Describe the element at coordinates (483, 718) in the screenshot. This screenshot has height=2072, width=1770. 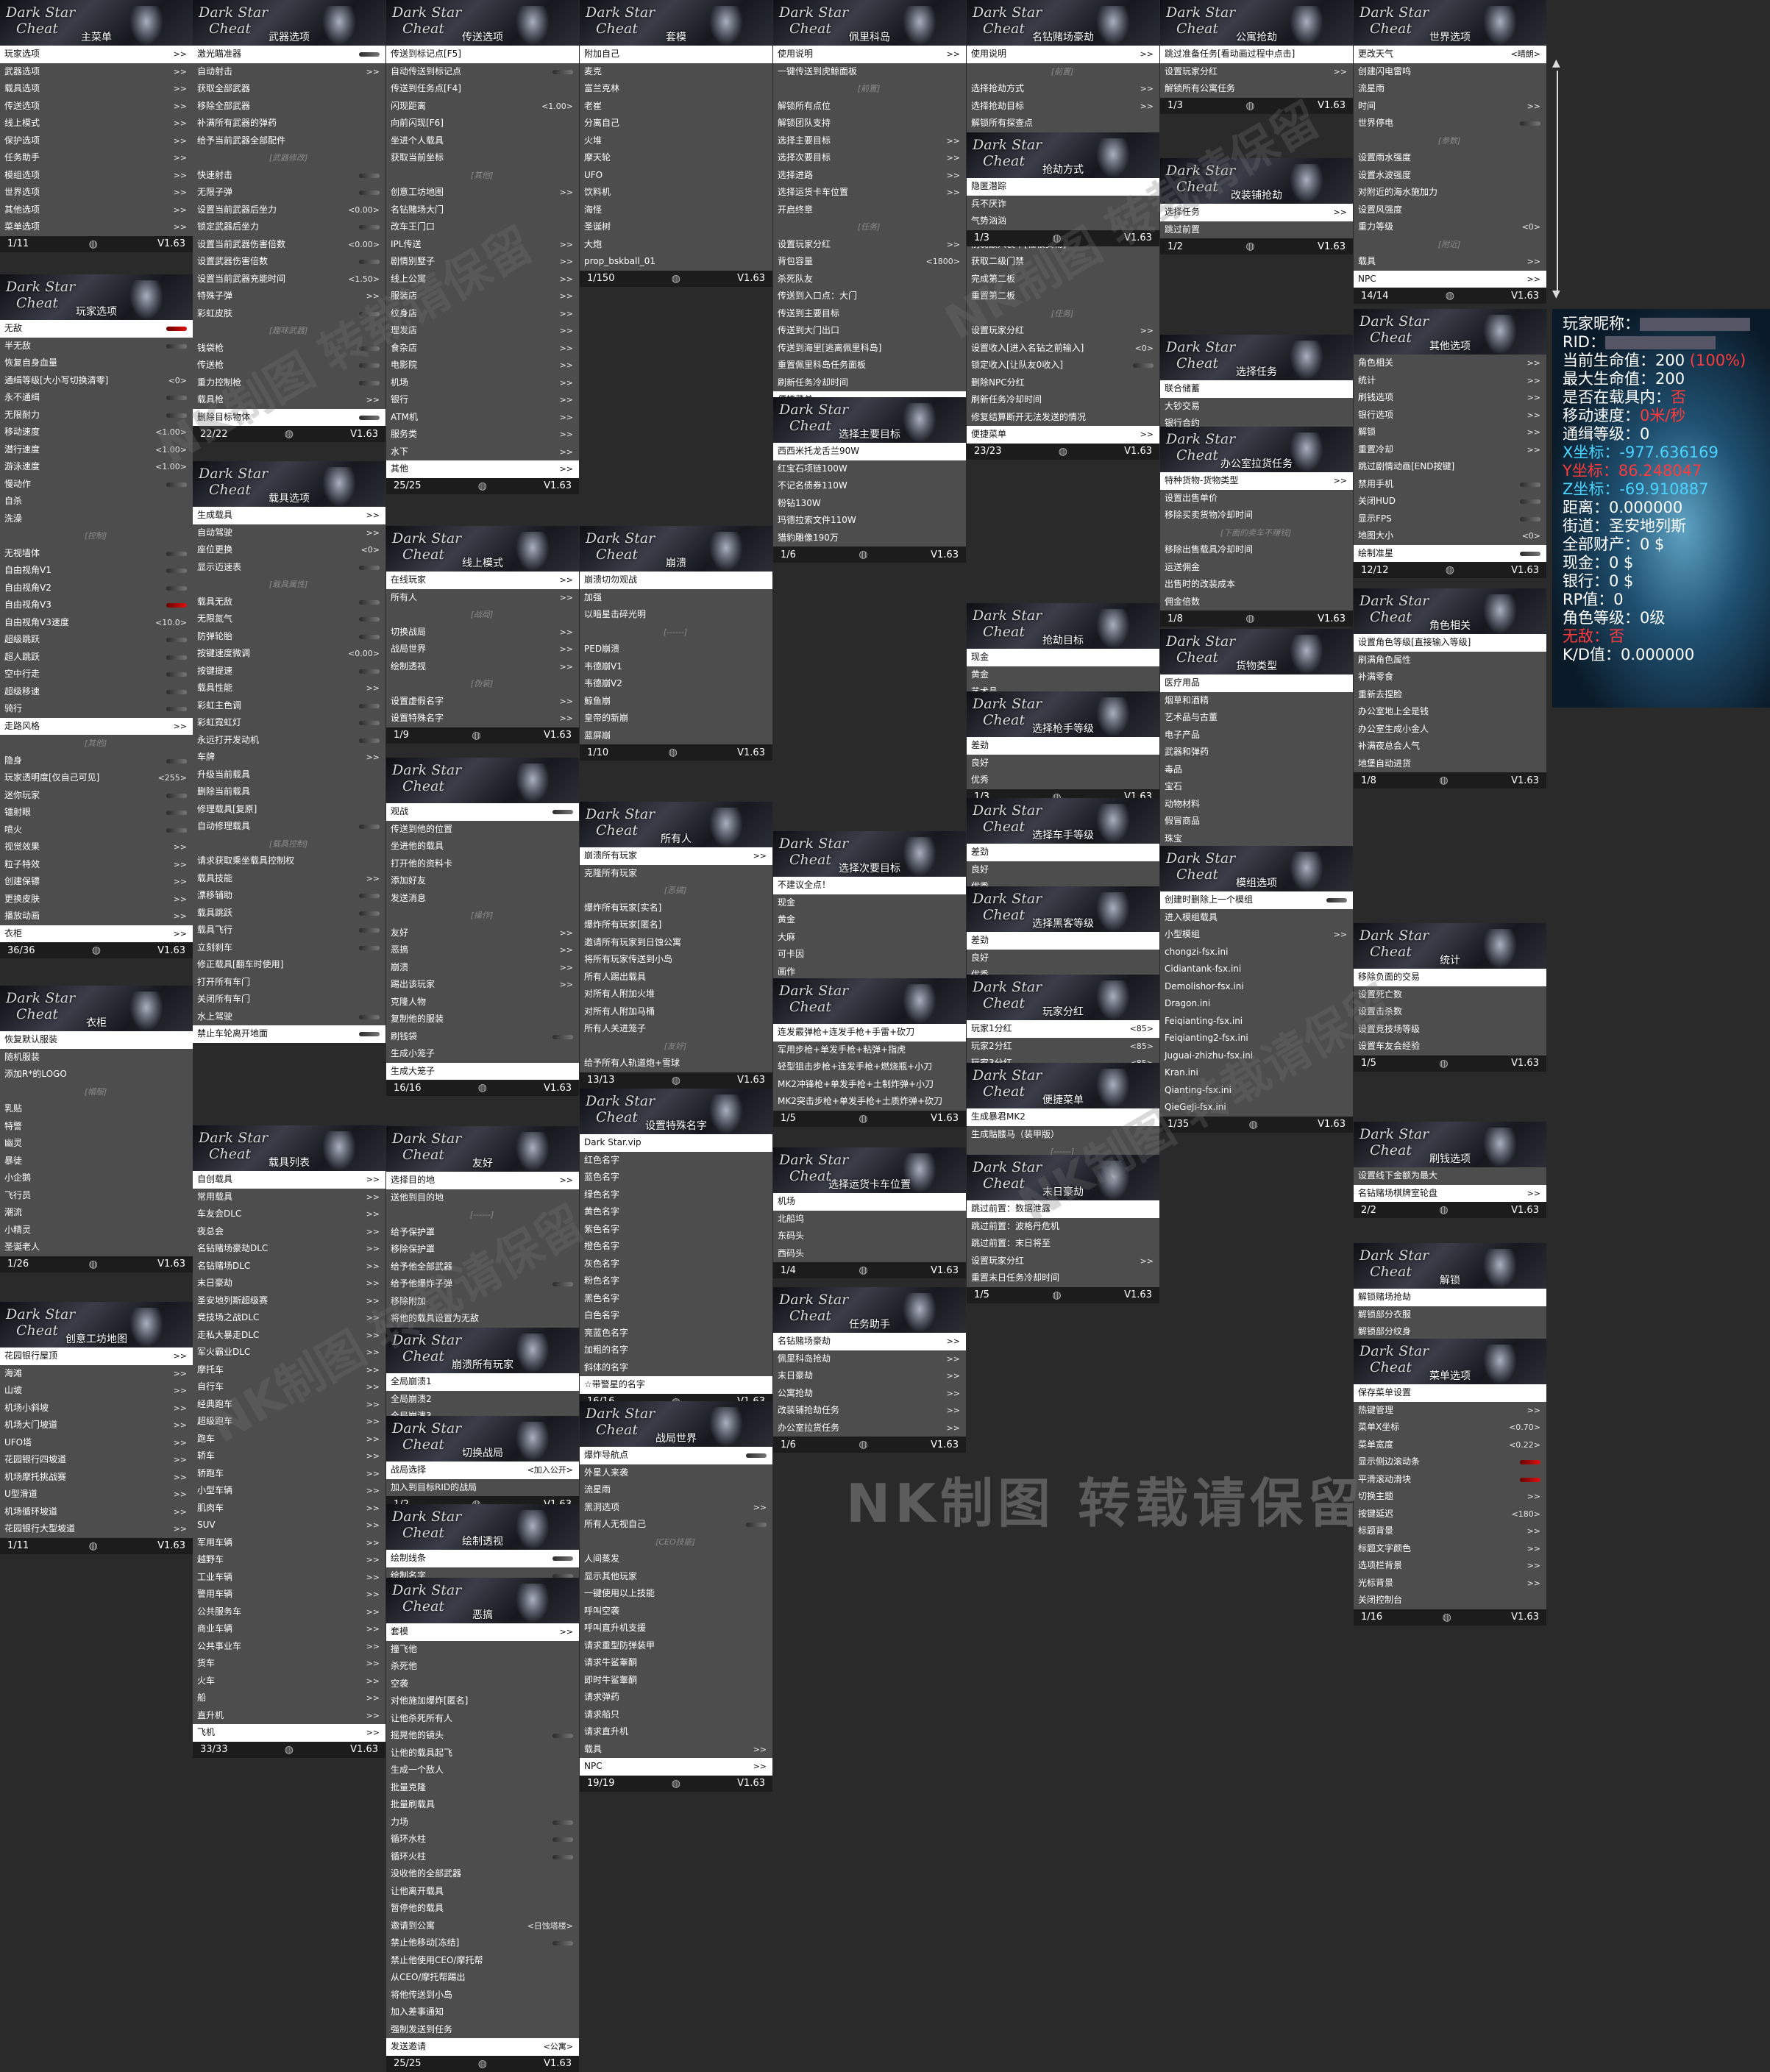
I see `menu-item: 设置特殊名字 >>` at that location.